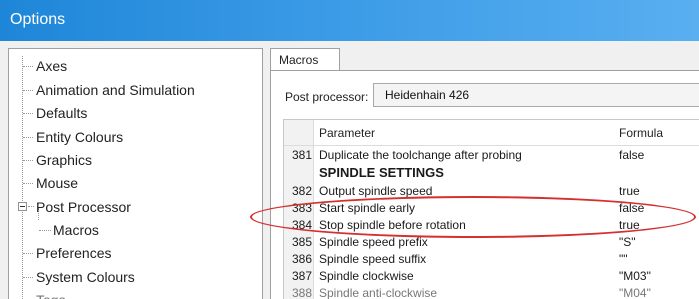  I want to click on collapse-icon, so click(22, 206).